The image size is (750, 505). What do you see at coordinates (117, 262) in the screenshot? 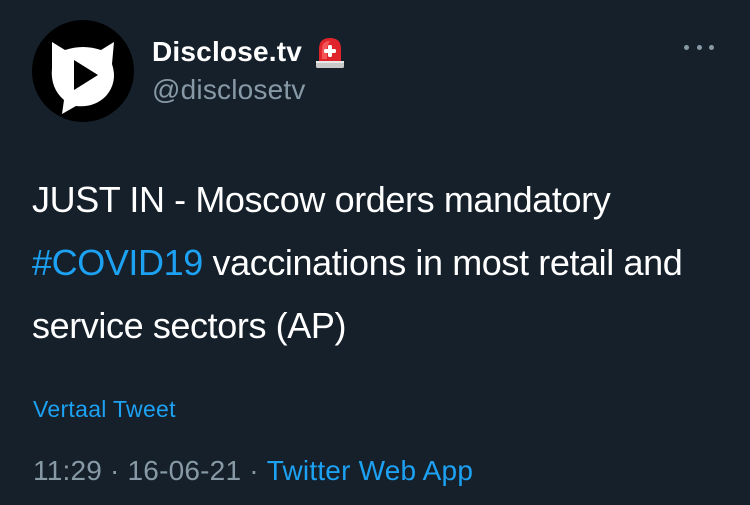
I see `hashtag-link: #COVID19` at bounding box center [117, 262].